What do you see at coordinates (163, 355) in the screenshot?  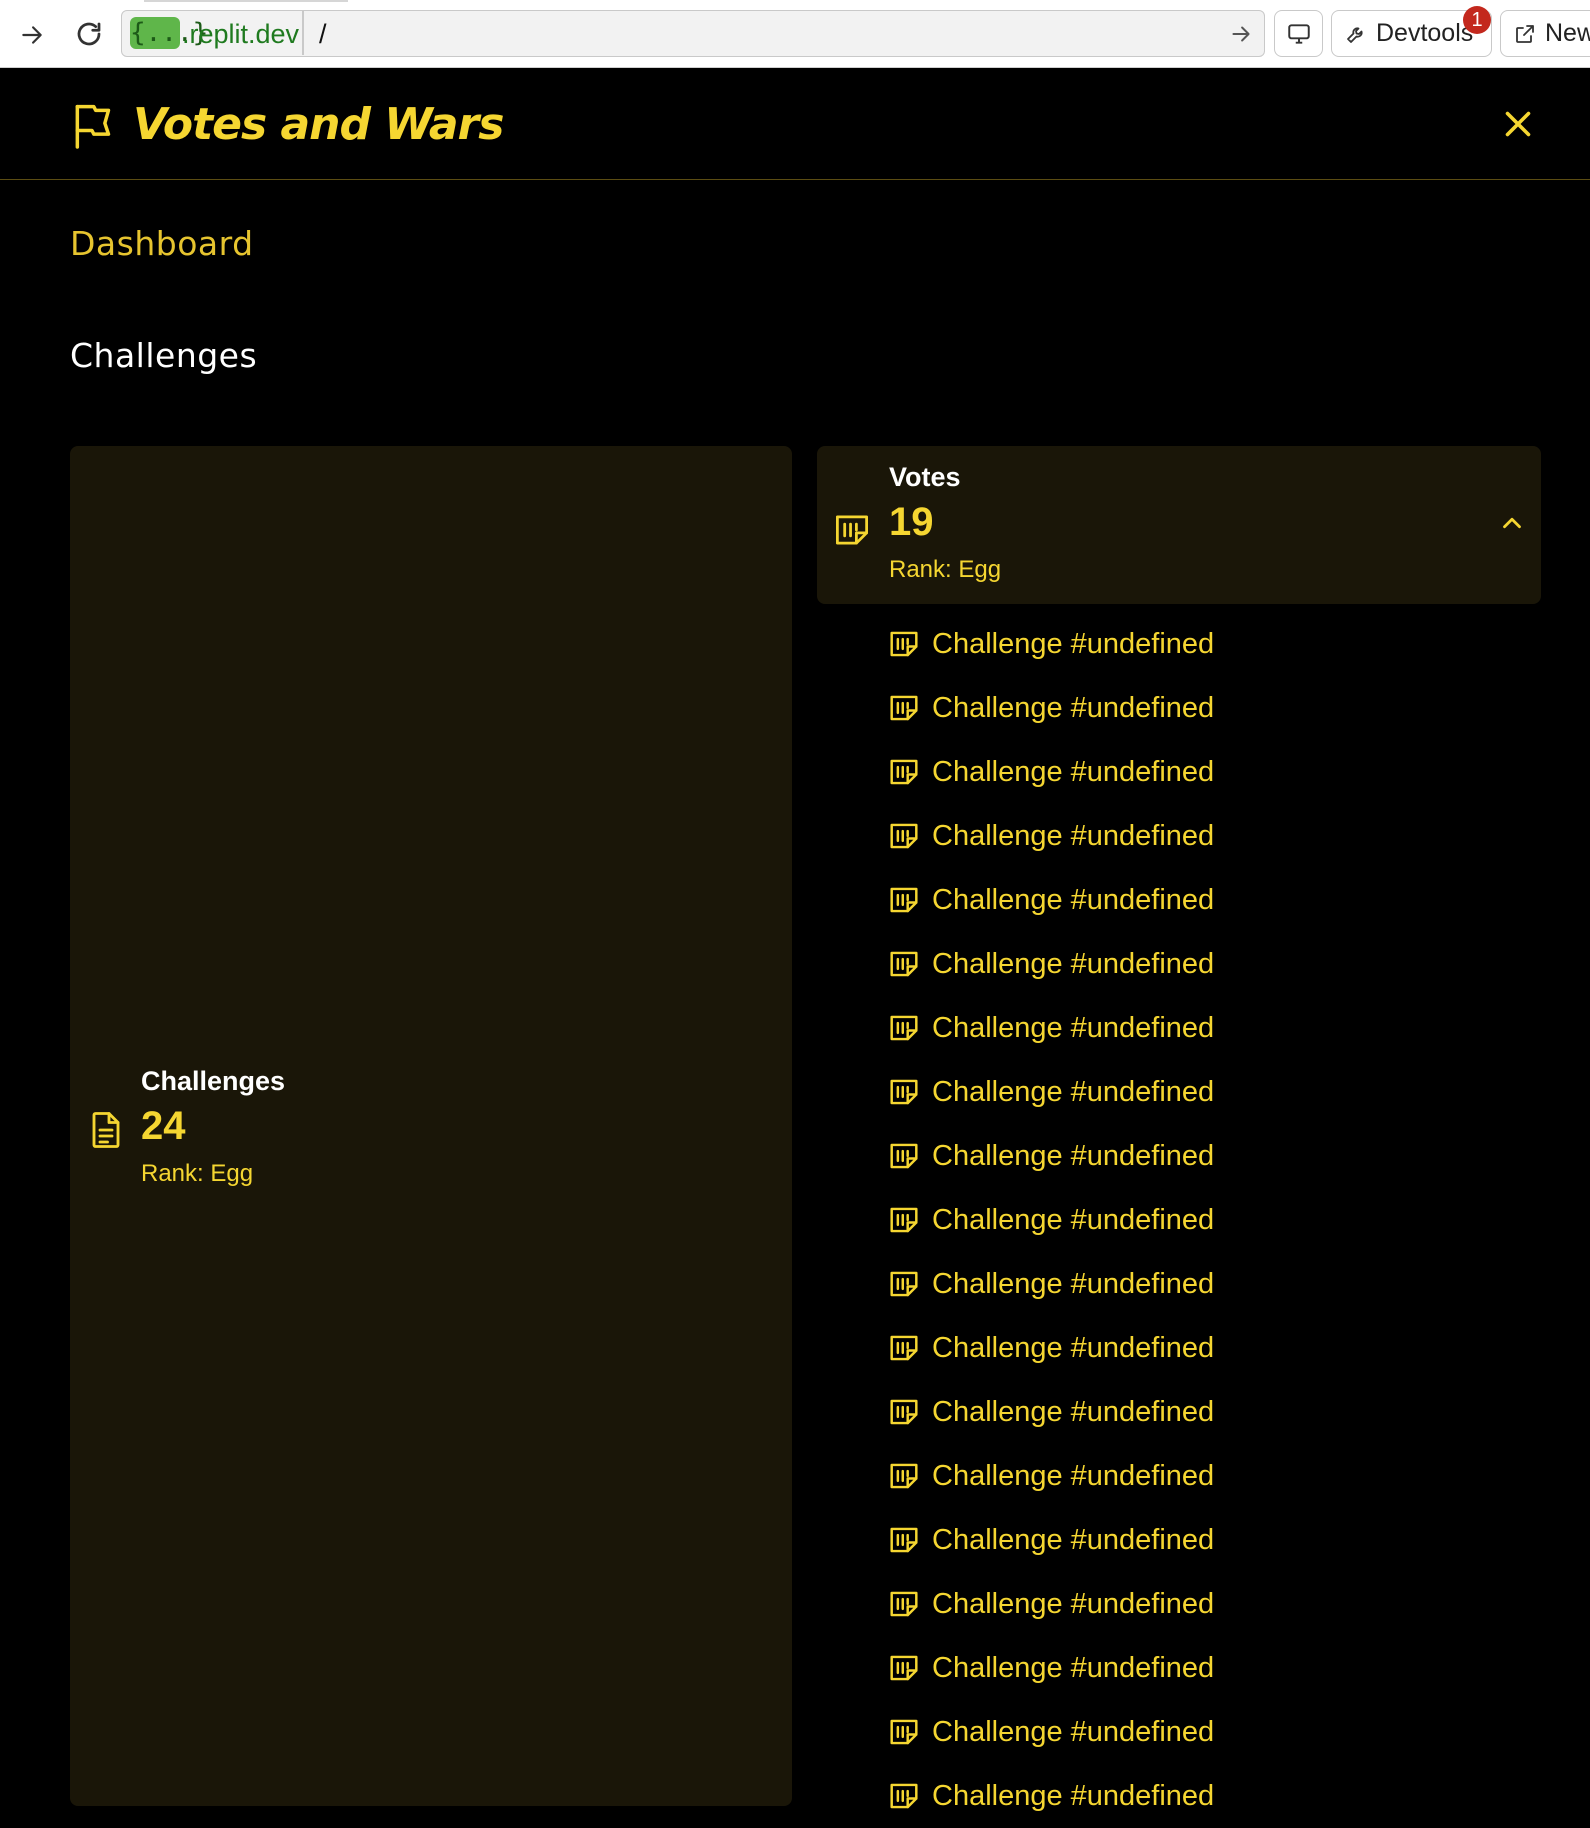 I see `nav-challenges-link: Challenges` at bounding box center [163, 355].